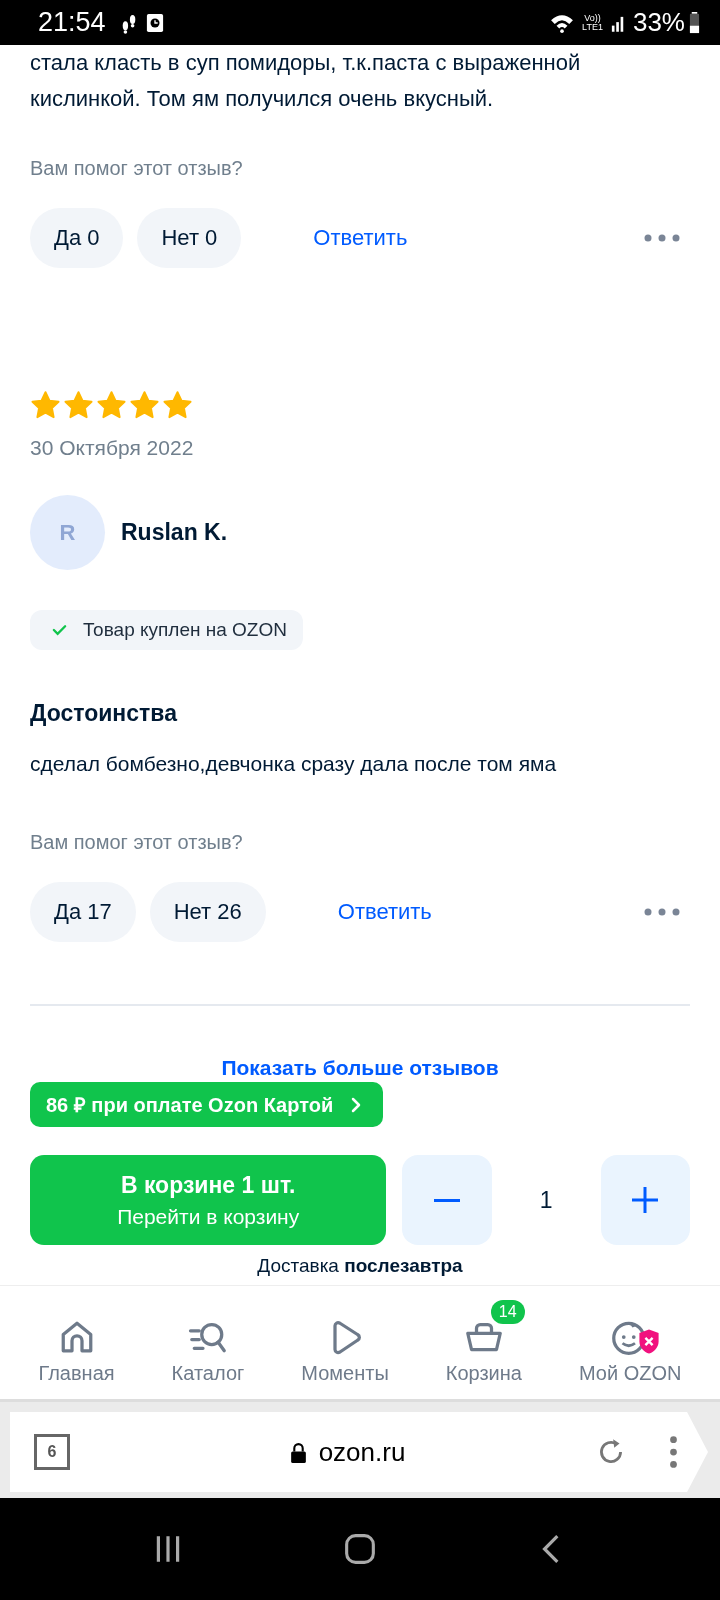 The image size is (720, 1600). I want to click on minus-icon, so click(447, 1200).